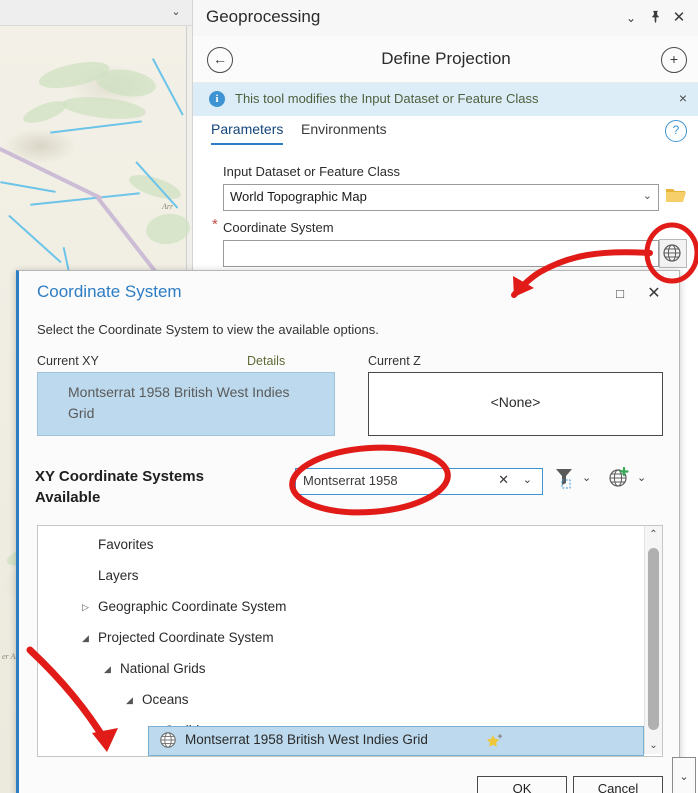 This screenshot has height=793, width=698. What do you see at coordinates (419, 481) in the screenshot?
I see `search-input: Montserrat 1958 ✕ ⌄` at bounding box center [419, 481].